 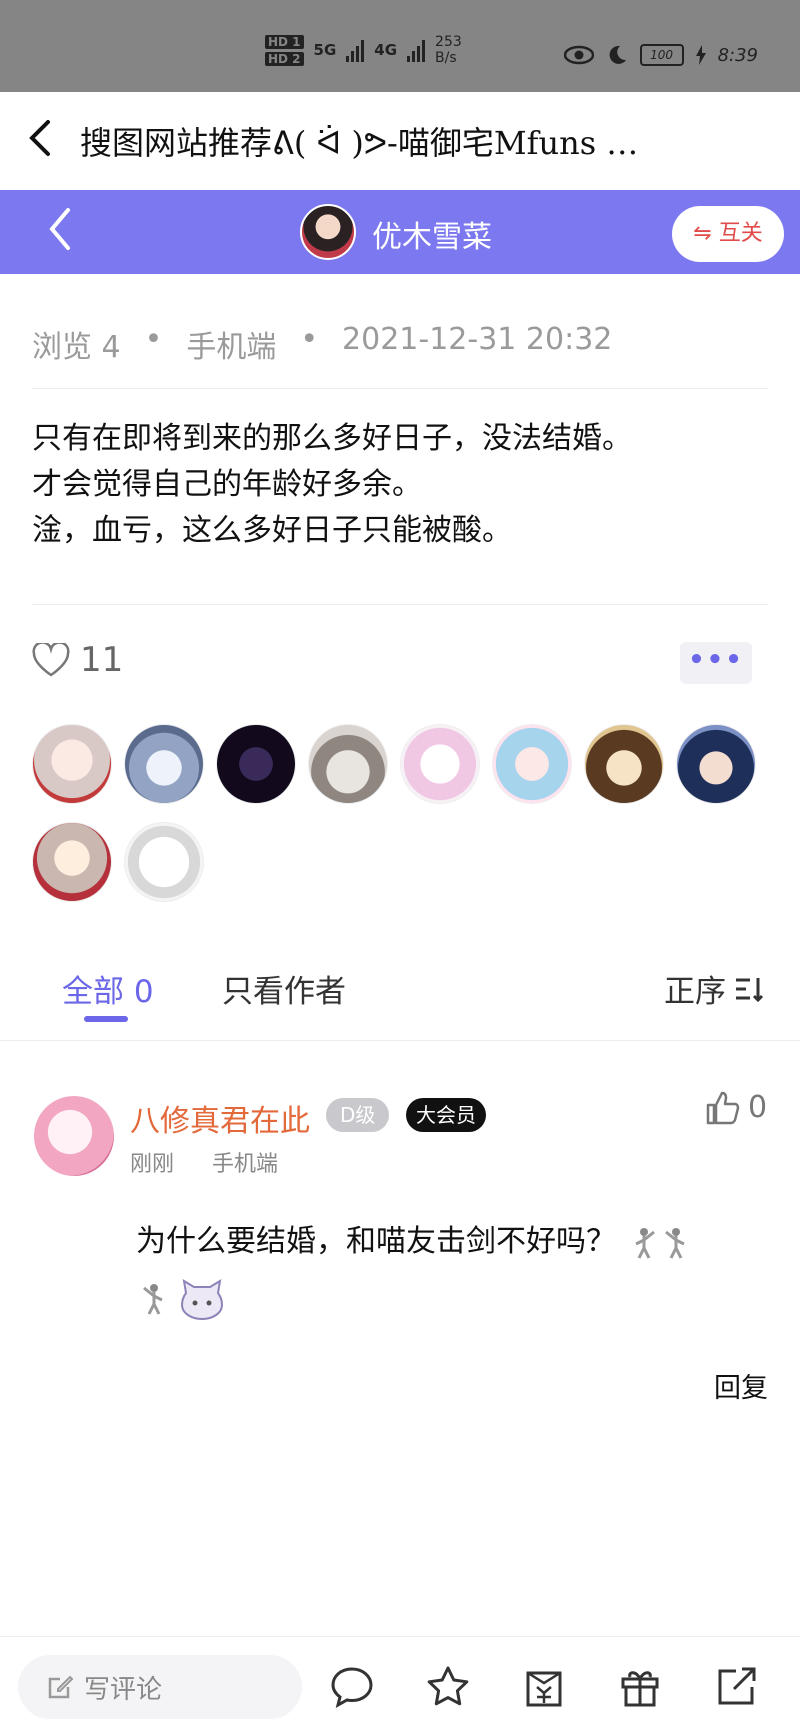 I want to click on status-bar: HD 1 HD 2 5G 4G 253 B/s 100 8:39, so click(x=400, y=46).